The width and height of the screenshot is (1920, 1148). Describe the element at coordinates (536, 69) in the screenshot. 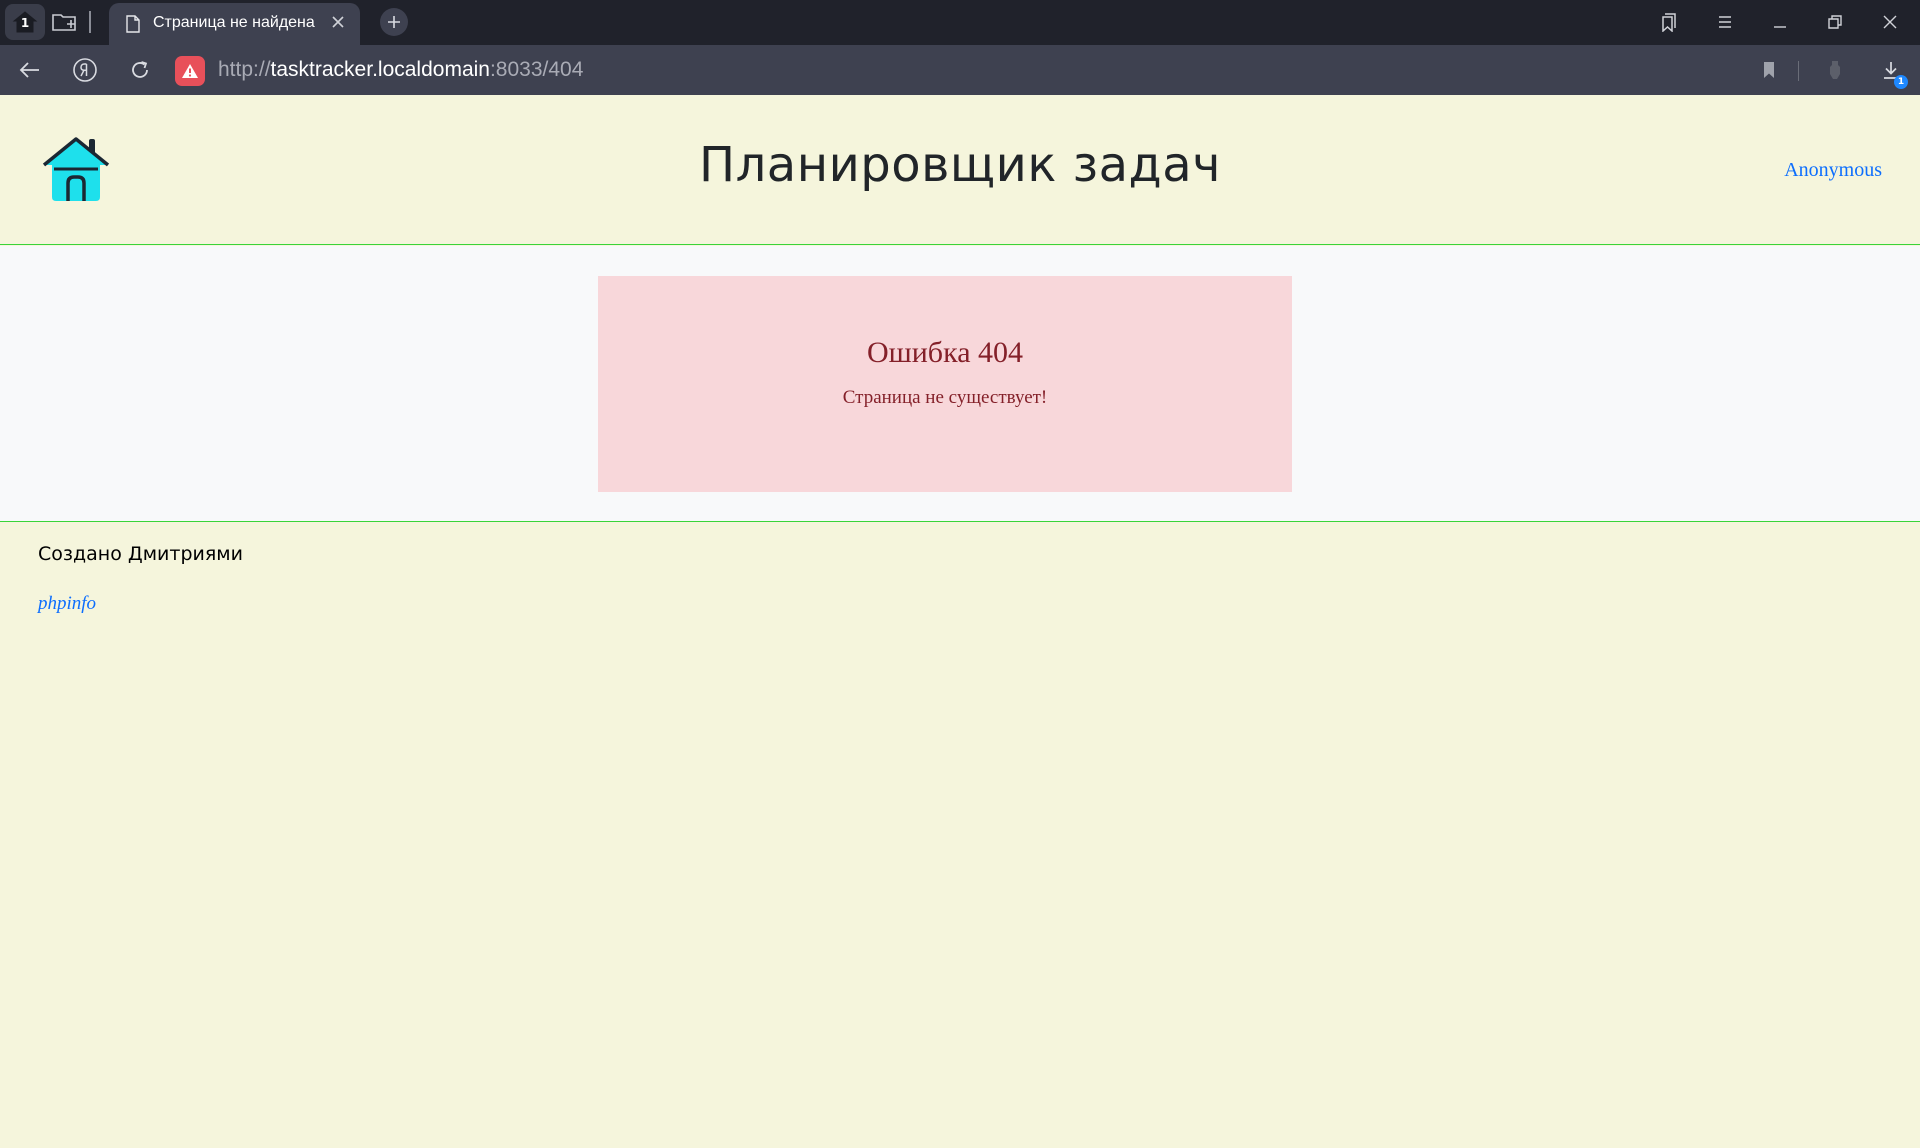

I see `url-path: :8033/404` at that location.